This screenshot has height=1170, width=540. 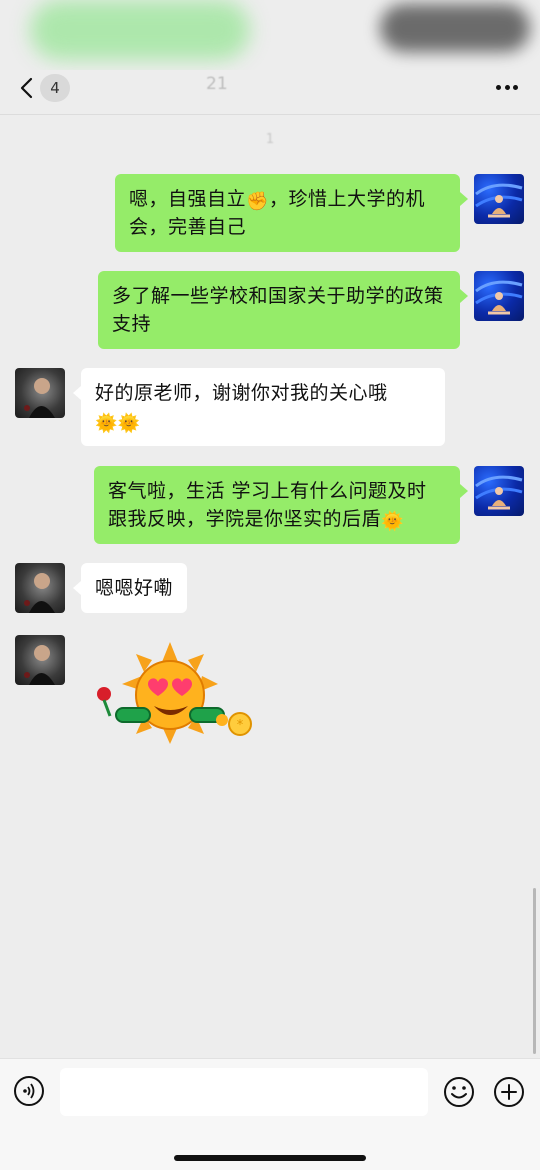 I want to click on message-timestamp: 1, so click(x=270, y=139).